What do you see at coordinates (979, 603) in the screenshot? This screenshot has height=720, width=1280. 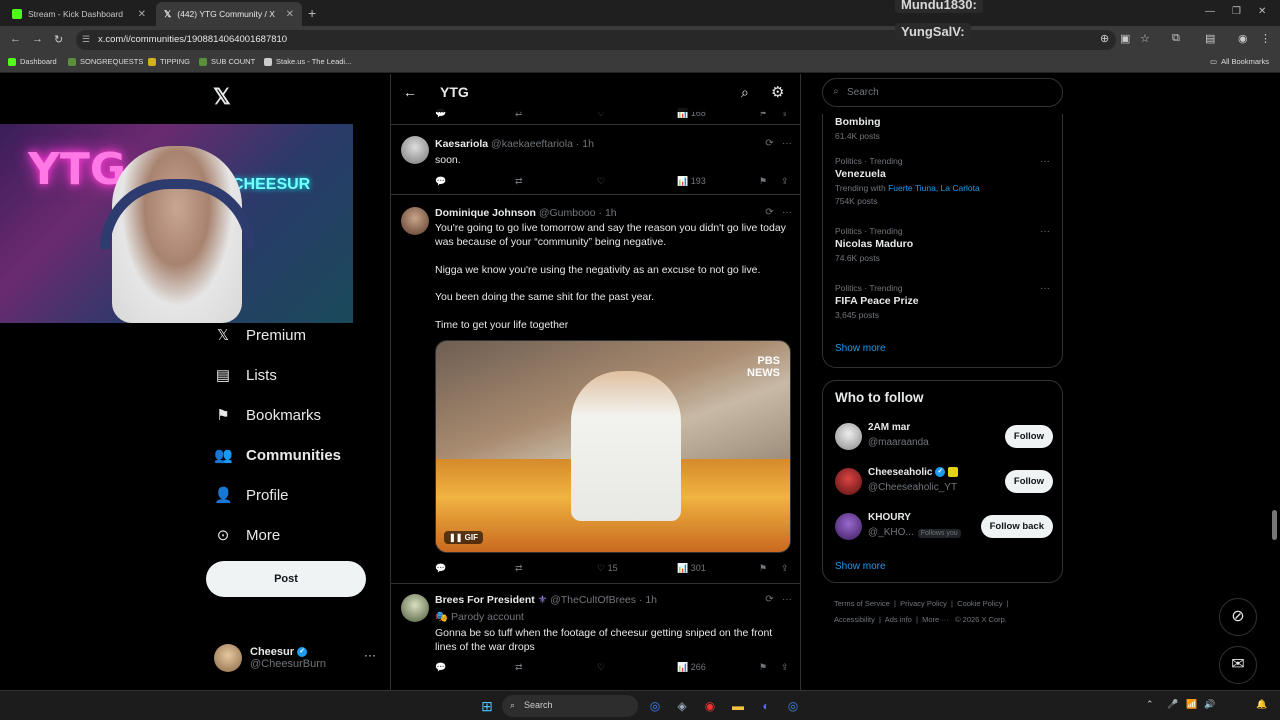 I see `footer-link: Cookie Policy` at bounding box center [979, 603].